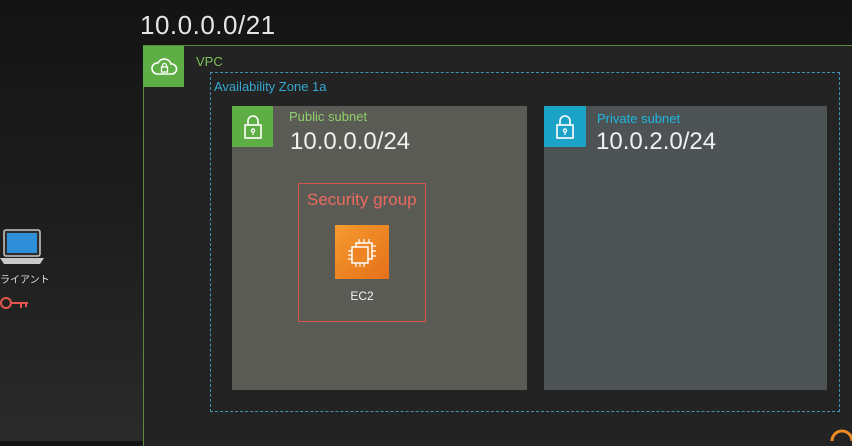  I want to click on cloud-lock-icon, so click(163, 66).